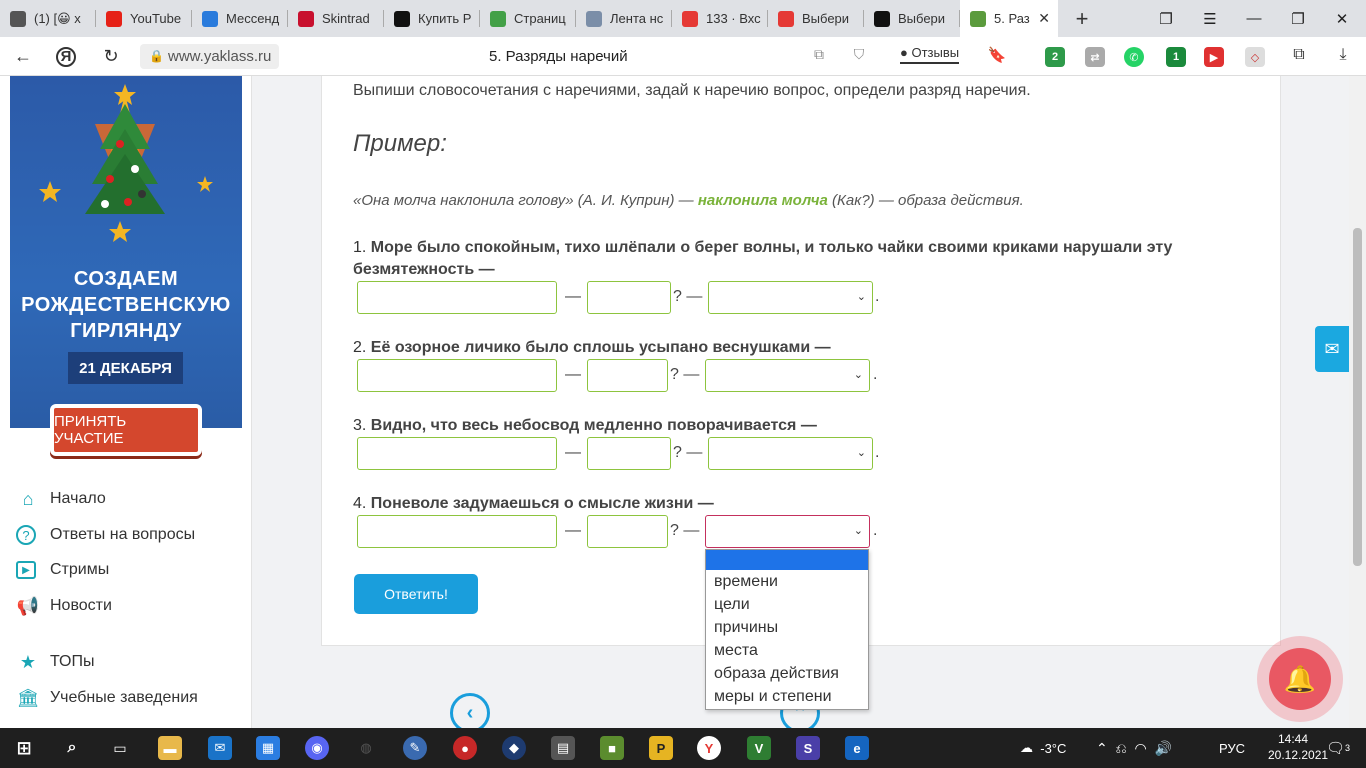 The image size is (1366, 768). I want to click on mail-app-icon: ✉, so click(220, 748).